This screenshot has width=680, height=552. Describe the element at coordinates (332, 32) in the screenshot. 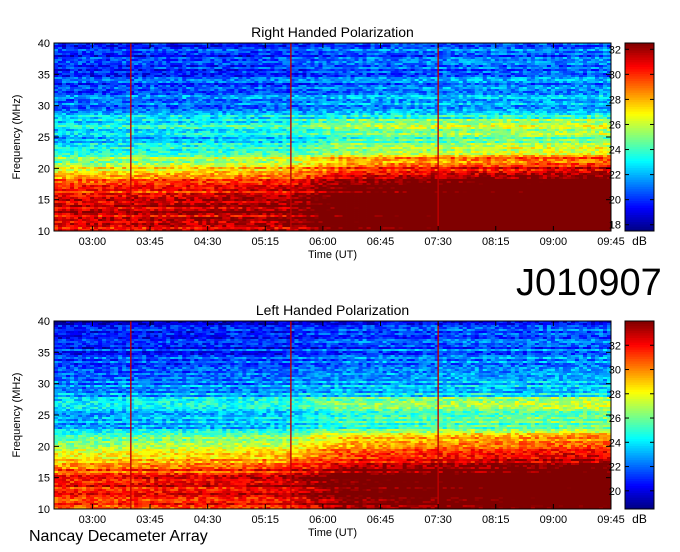

I see `plot-title: Right Handed Polarization` at that location.